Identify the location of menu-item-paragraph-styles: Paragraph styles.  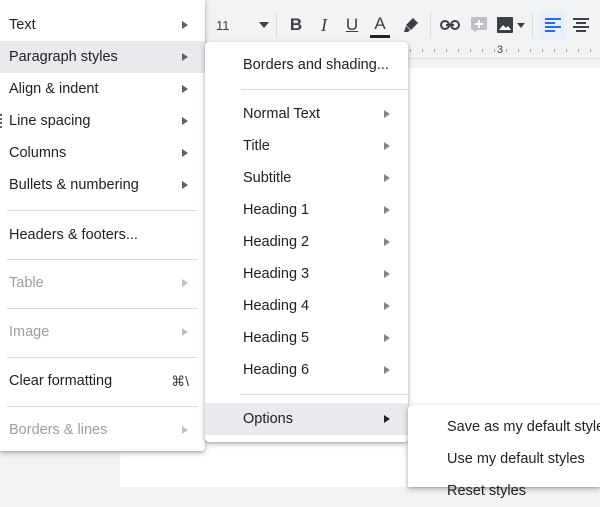
(102, 57).